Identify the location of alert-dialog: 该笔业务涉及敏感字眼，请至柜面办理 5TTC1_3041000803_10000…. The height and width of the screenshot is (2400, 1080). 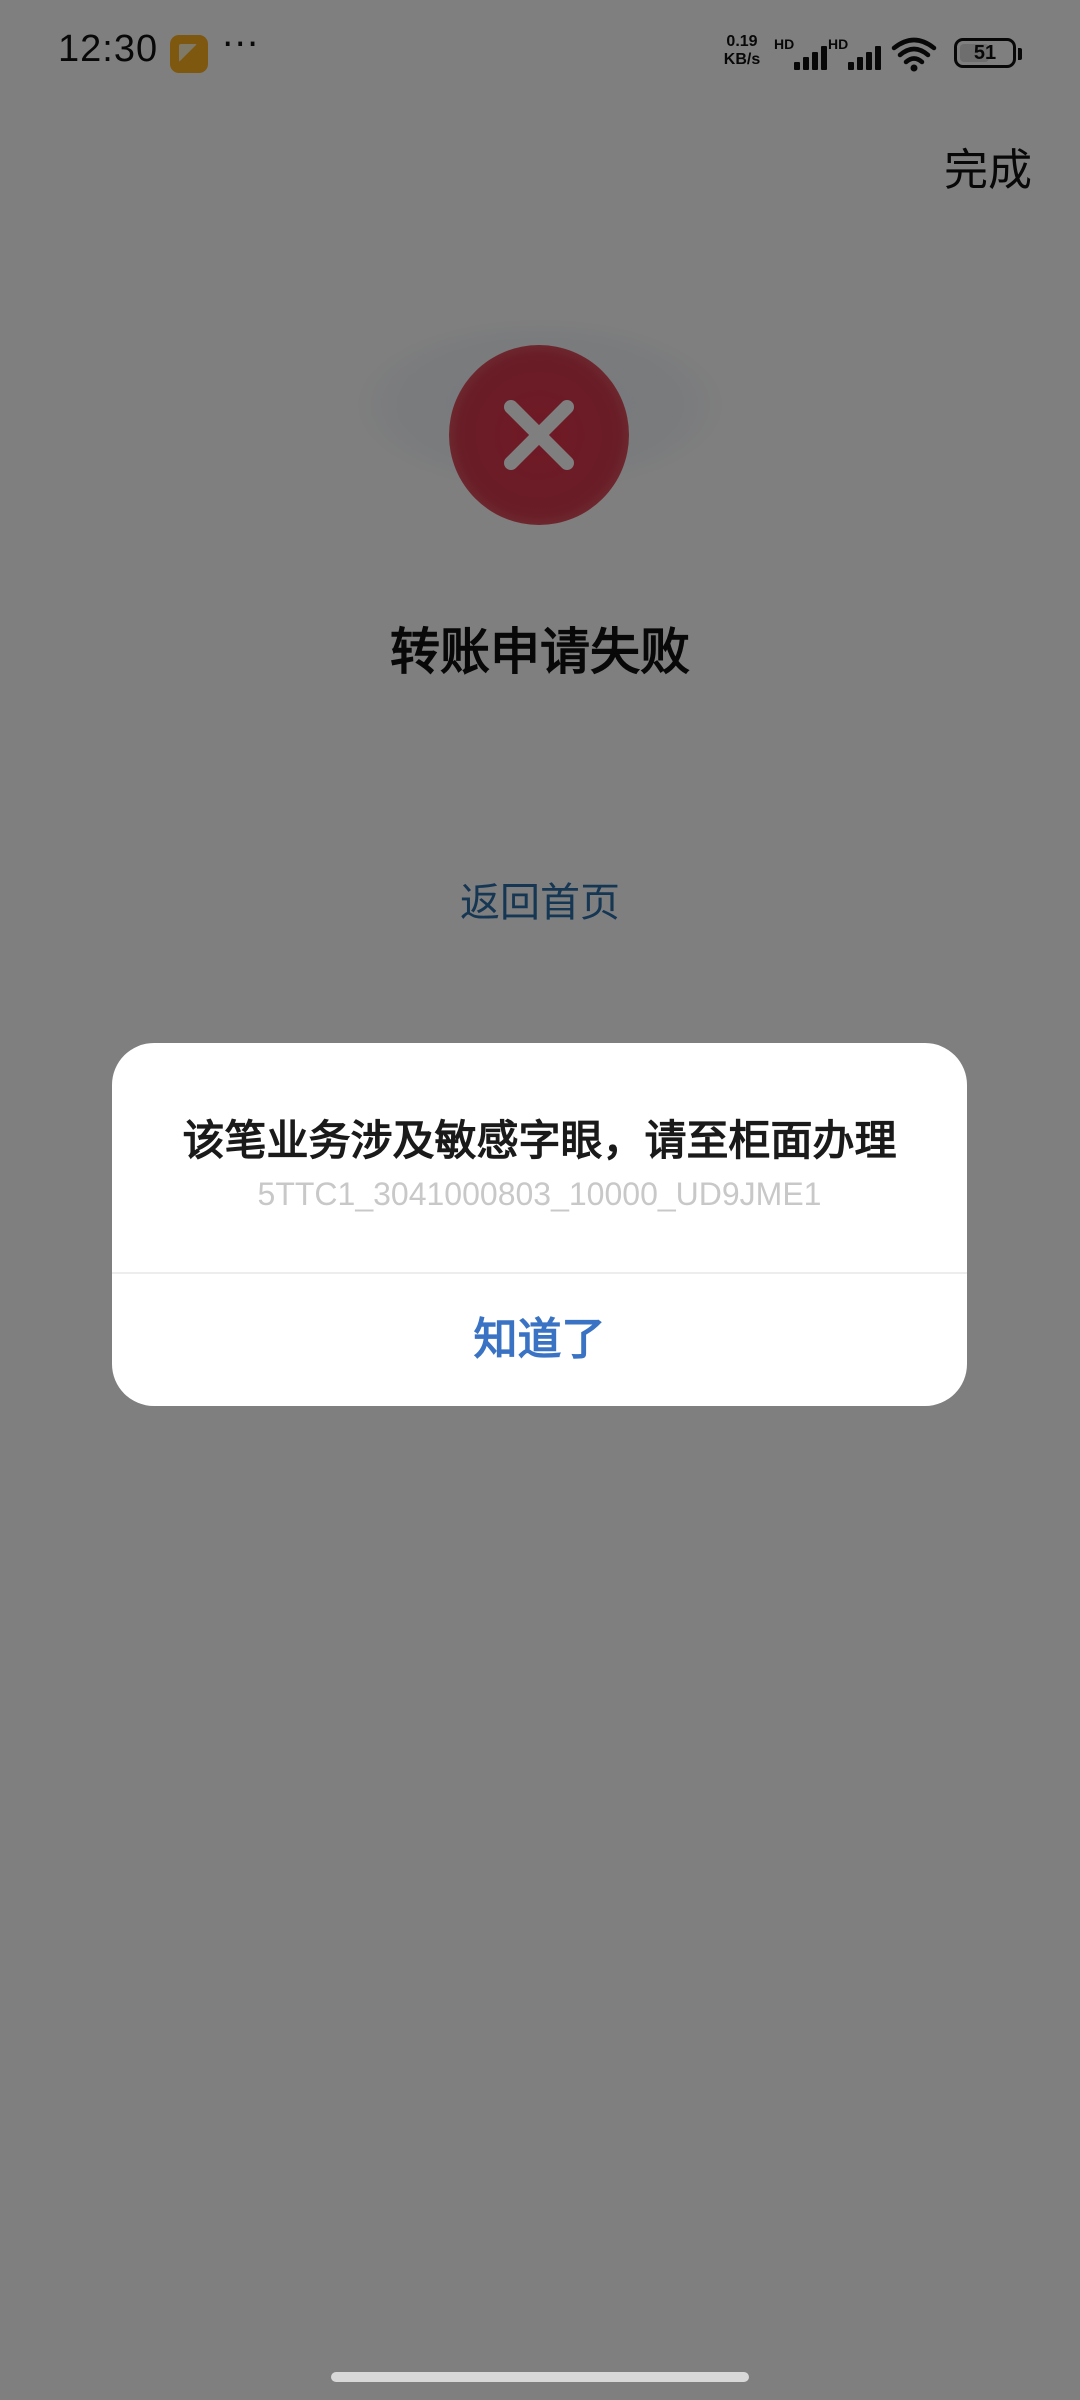
(539, 1224).